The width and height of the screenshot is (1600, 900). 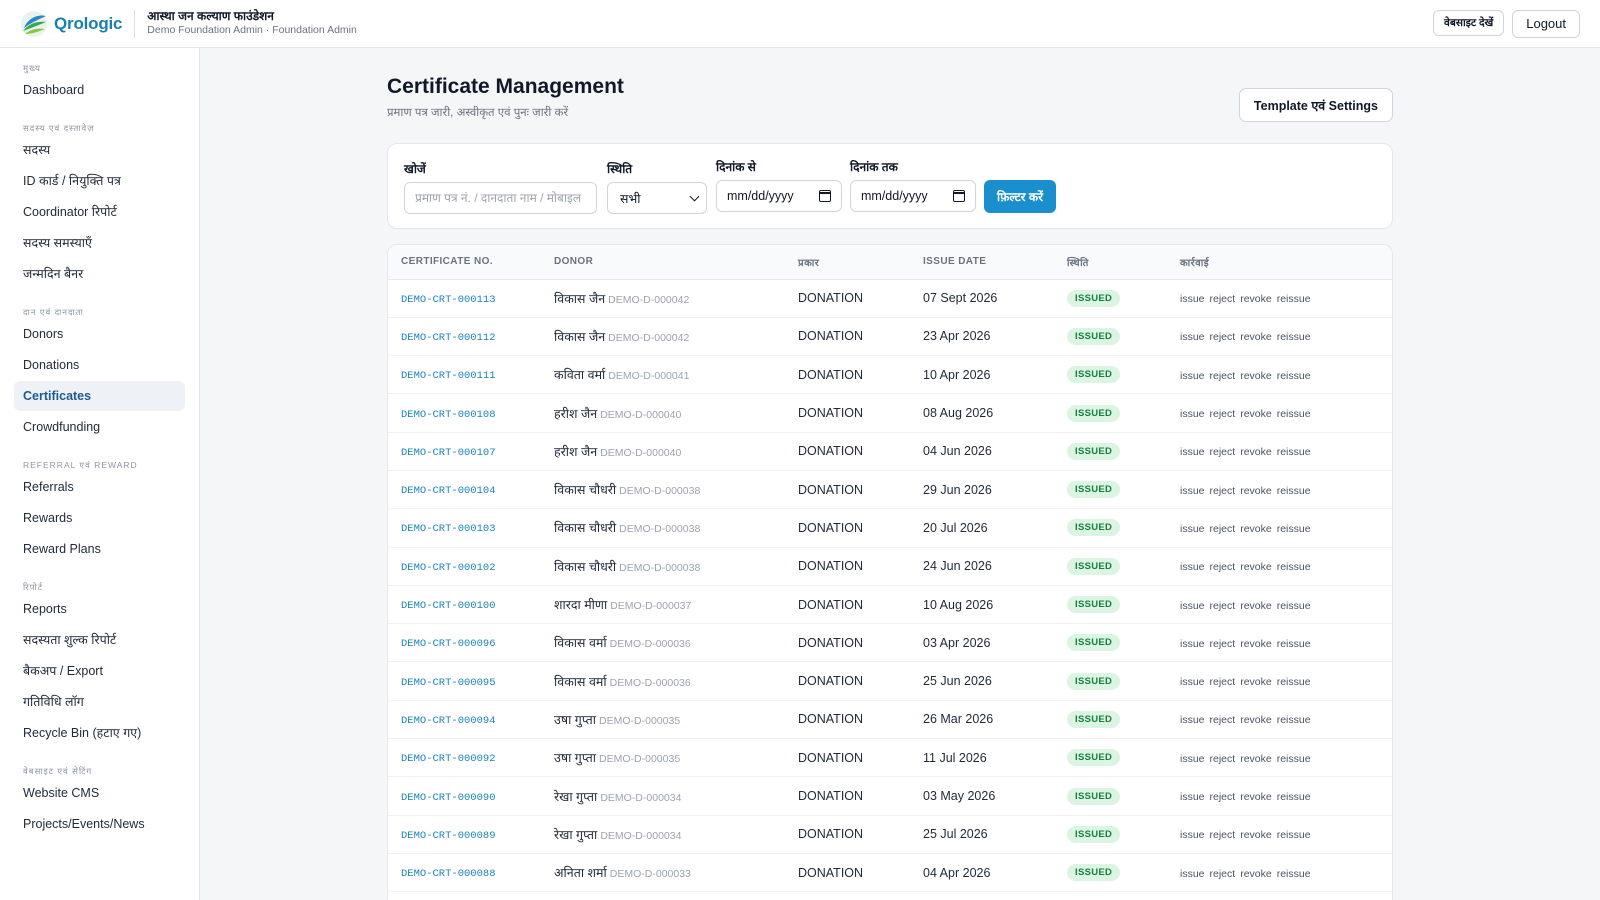 What do you see at coordinates (448, 874) in the screenshot?
I see `certificate-number-link: DEMO-CRT-000088` at bounding box center [448, 874].